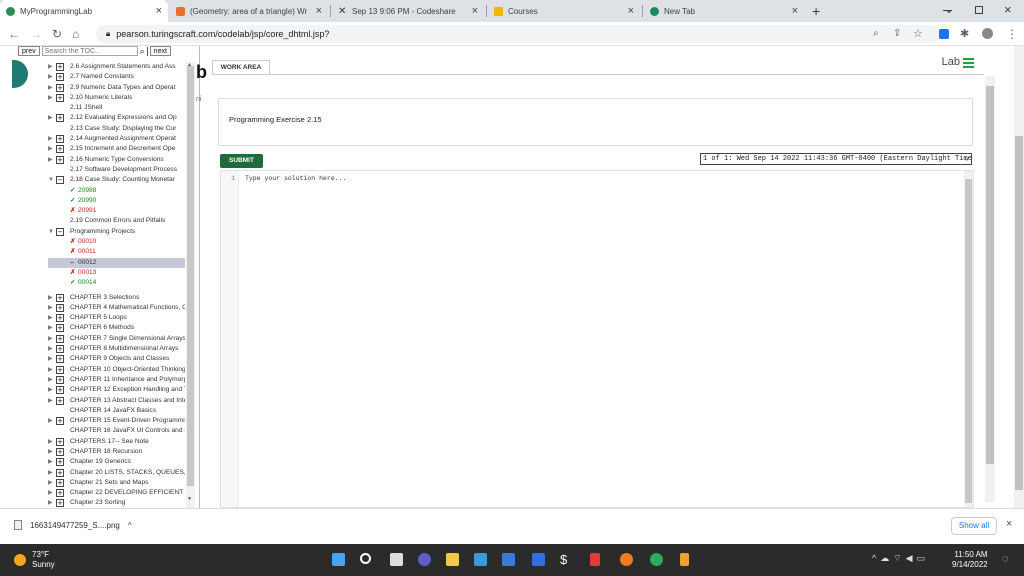 The image size is (1024, 576). I want to click on minimize-glyph-icon, so click(947, 10).